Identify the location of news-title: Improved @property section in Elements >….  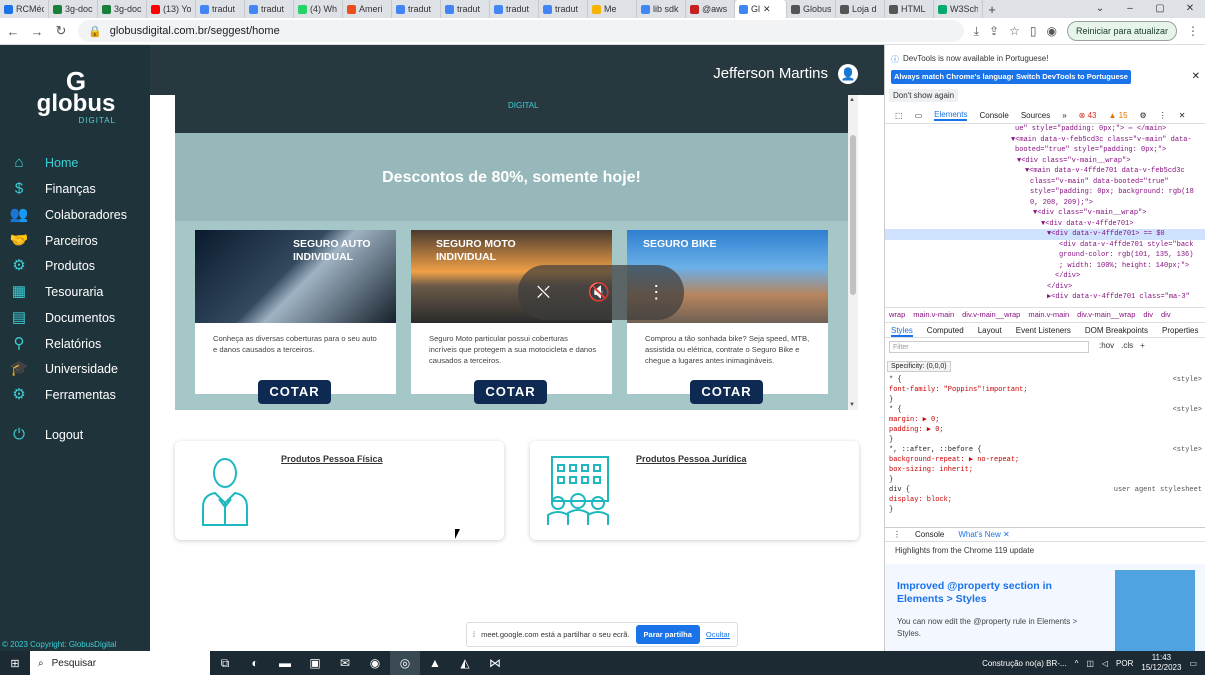
(987, 593).